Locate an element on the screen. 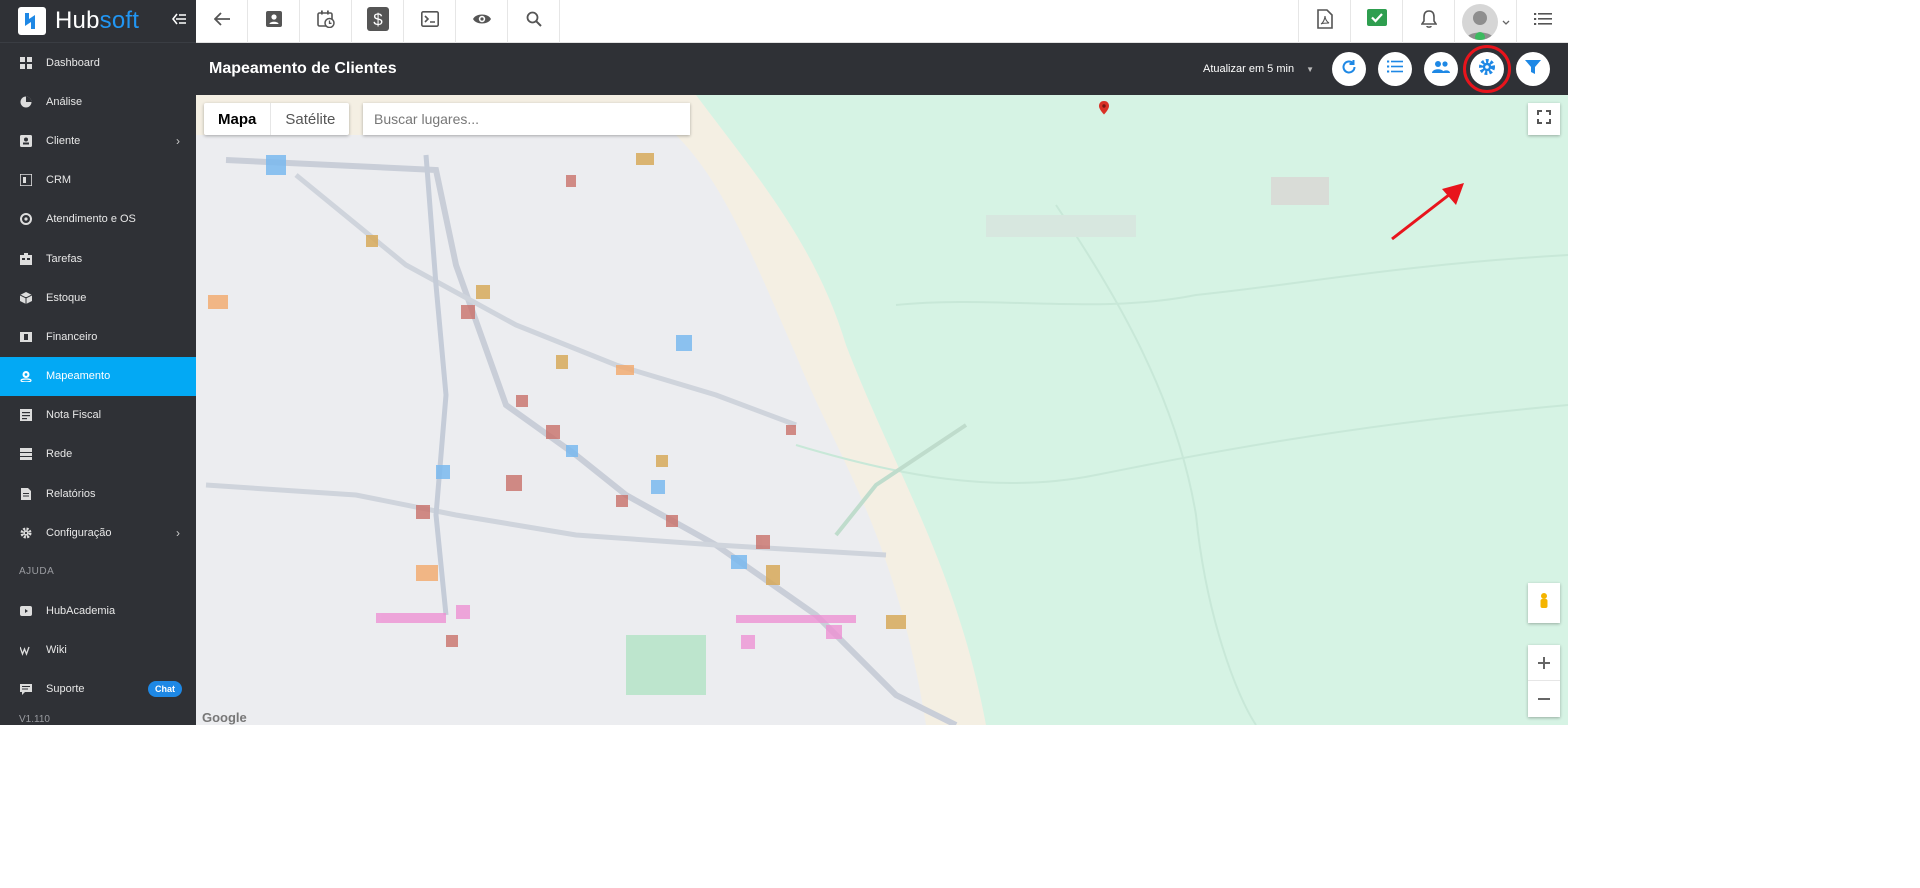 The width and height of the screenshot is (1920, 888). arrow-left-icon is located at coordinates (221, 21).